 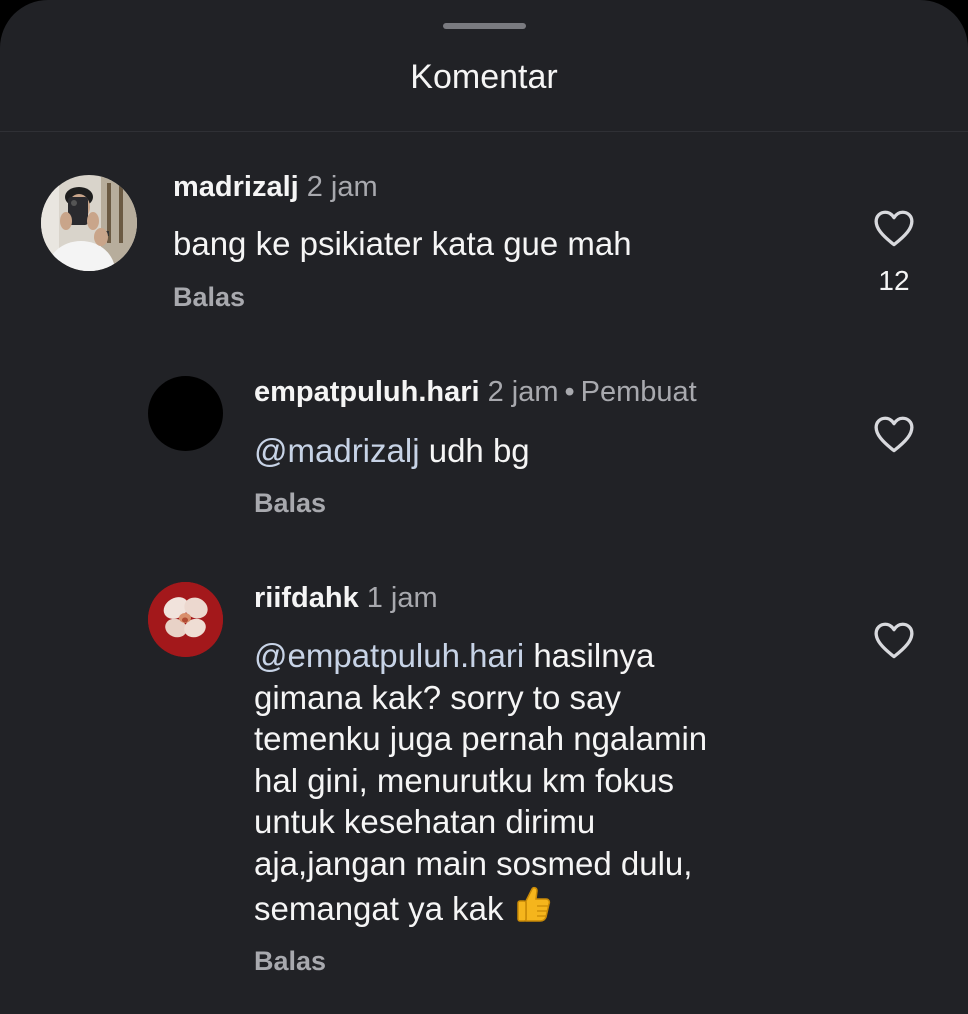 What do you see at coordinates (474, 450) in the screenshot?
I see `comment-text-content: udh bg` at bounding box center [474, 450].